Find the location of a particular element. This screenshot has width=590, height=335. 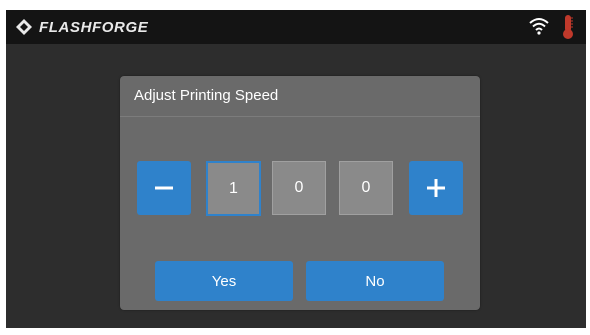

speed-digit-hundreds: 1 is located at coordinates (233, 188).